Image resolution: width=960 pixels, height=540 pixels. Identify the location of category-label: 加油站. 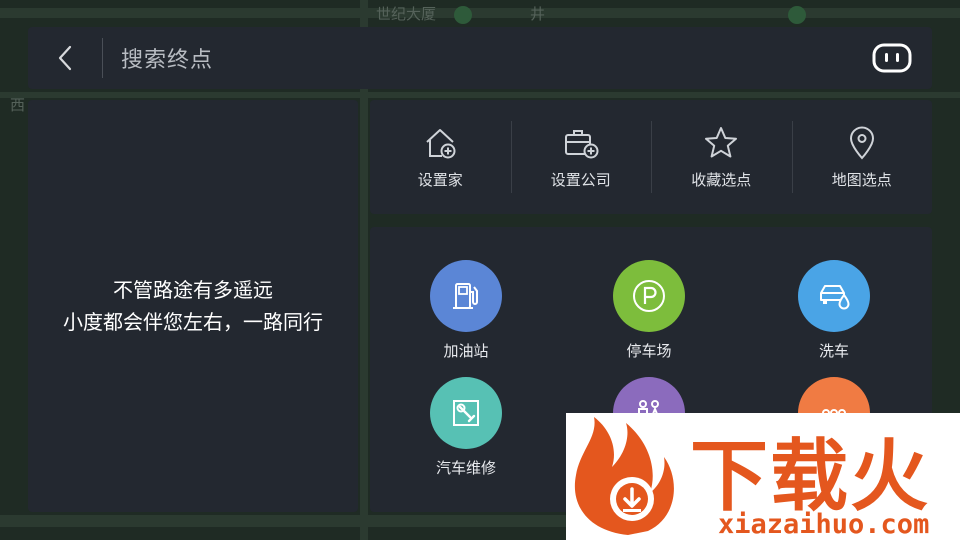
(466, 351).